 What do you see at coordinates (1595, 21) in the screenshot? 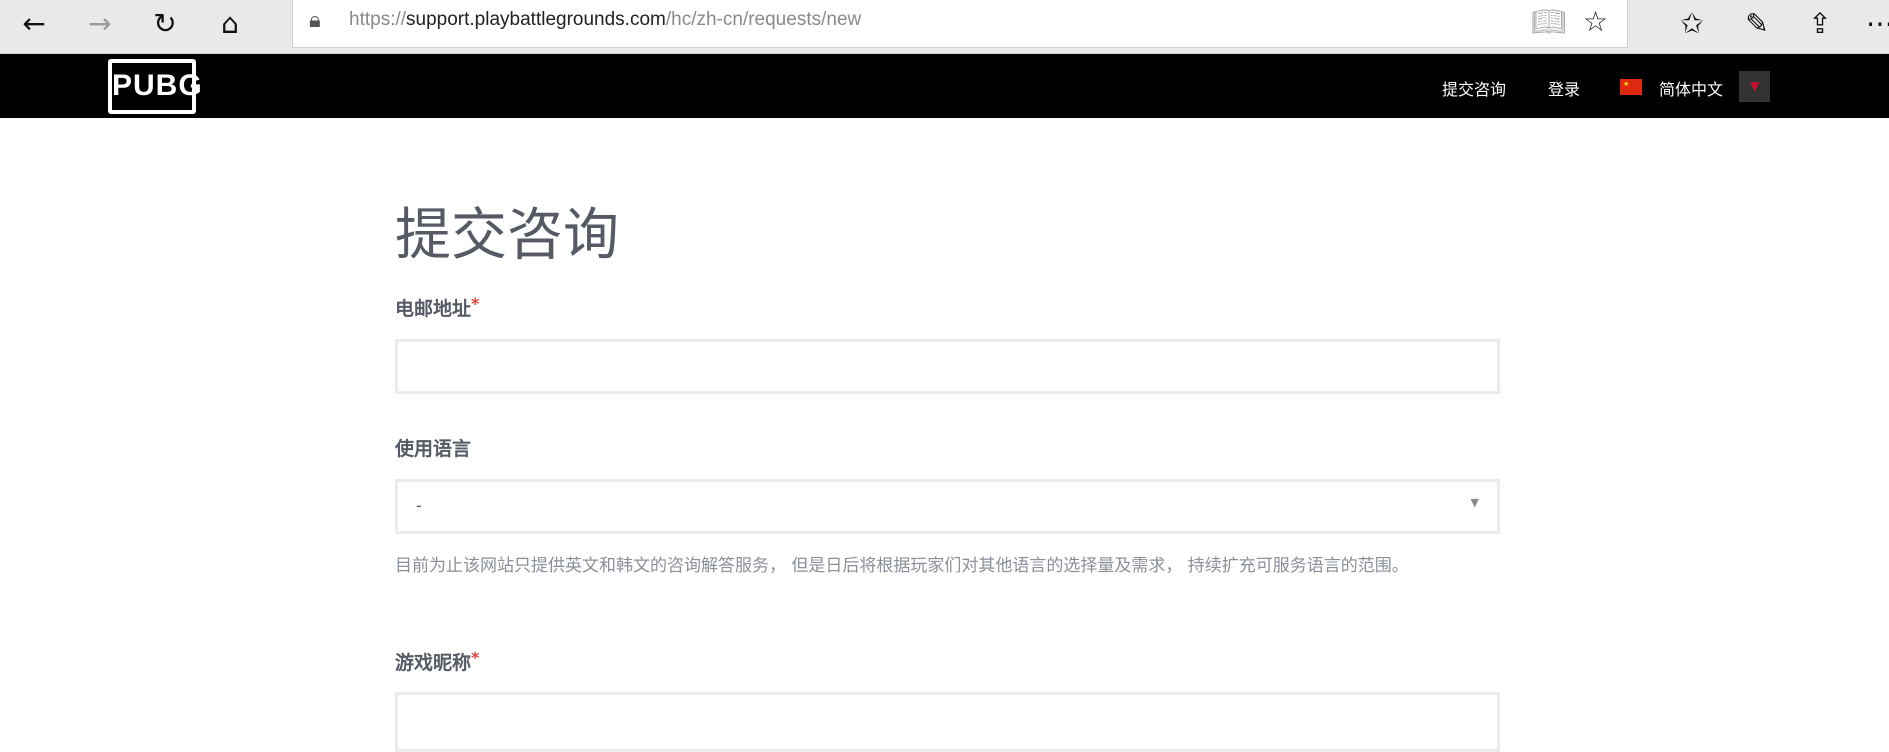
I see `favorite-star-icon: ☆` at bounding box center [1595, 21].